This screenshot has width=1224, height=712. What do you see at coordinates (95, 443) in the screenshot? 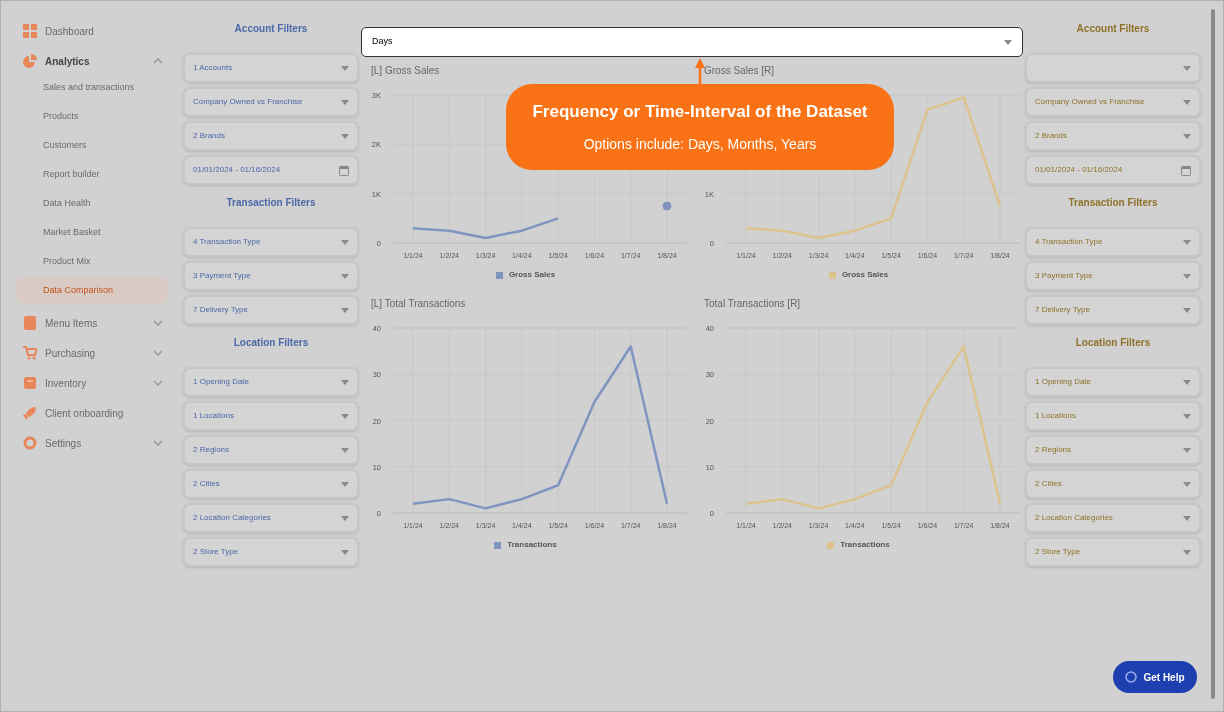
I see `nav-item: Settings` at bounding box center [95, 443].